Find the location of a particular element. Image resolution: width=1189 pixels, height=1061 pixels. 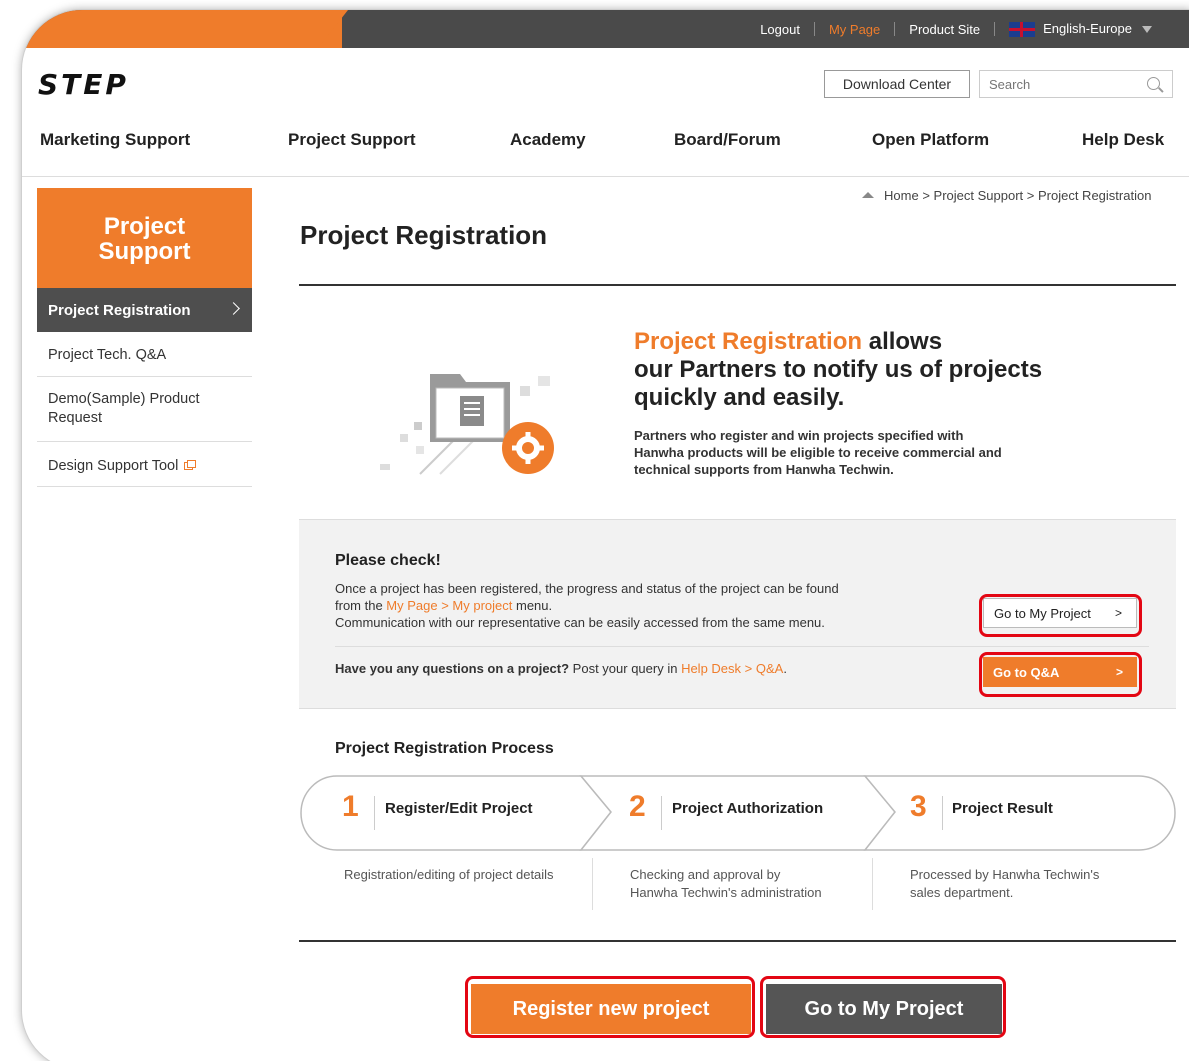

home-icon is located at coordinates (868, 195).